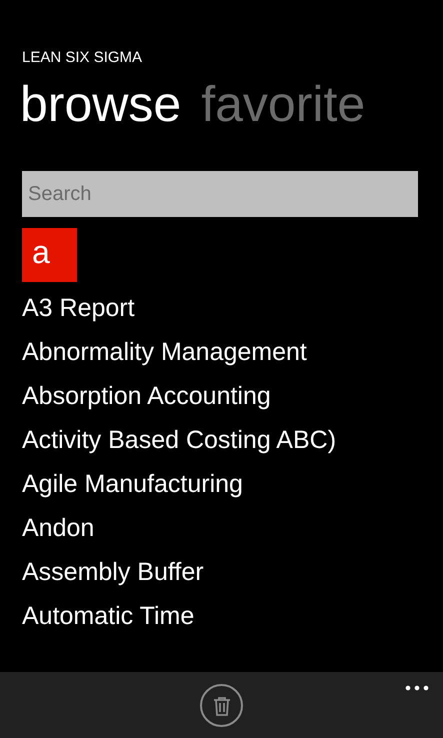 Image resolution: width=443 pixels, height=738 pixels. Describe the element at coordinates (58, 528) in the screenshot. I see `list-item: Andon` at that location.